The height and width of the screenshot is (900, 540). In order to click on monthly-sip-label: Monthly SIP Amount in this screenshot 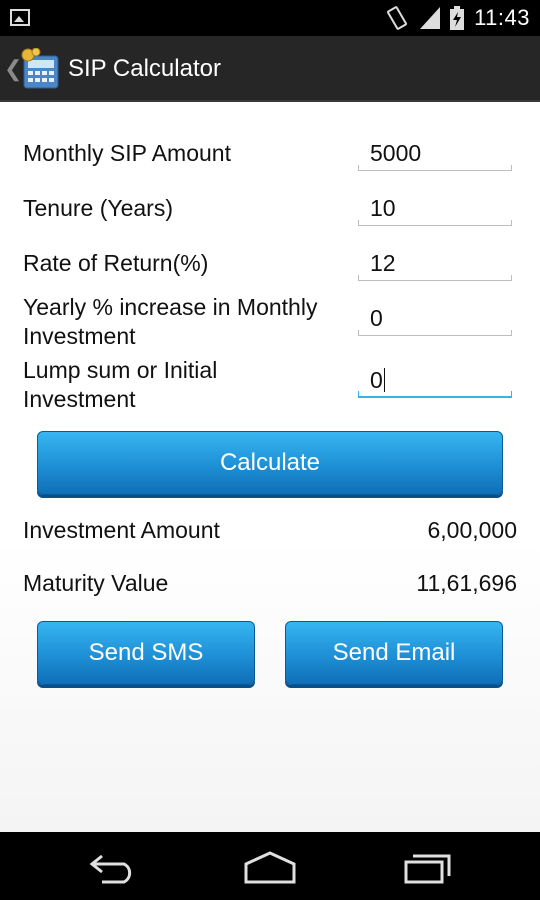, I will do `click(127, 153)`.